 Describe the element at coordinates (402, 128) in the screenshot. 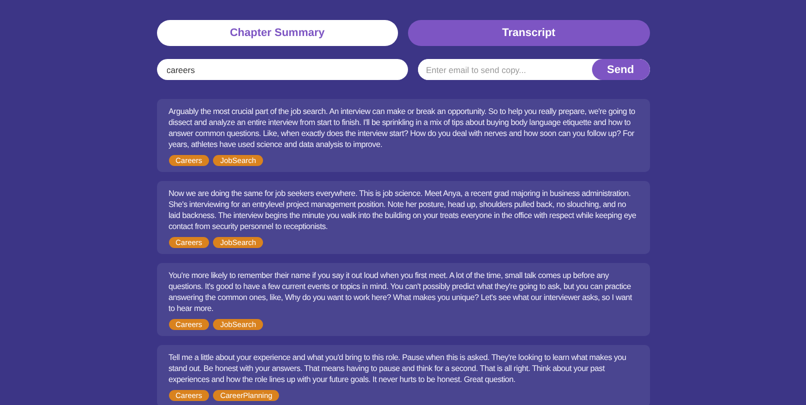

I see `transcript-text: Arguably the most crucial part of the job search. An interview can make or break an opportunity. So to help you really prepare, we're going to dissect and analyze an entire interview from start to finish. I'll be sprinkling in a mix of tips about buying body language etiquette and how to answer common questions. Like, when exactly does the interview start? How do you deal with nerves and how soon can you follow up? For years, athletes have used science and data analysis to improve.` at that location.